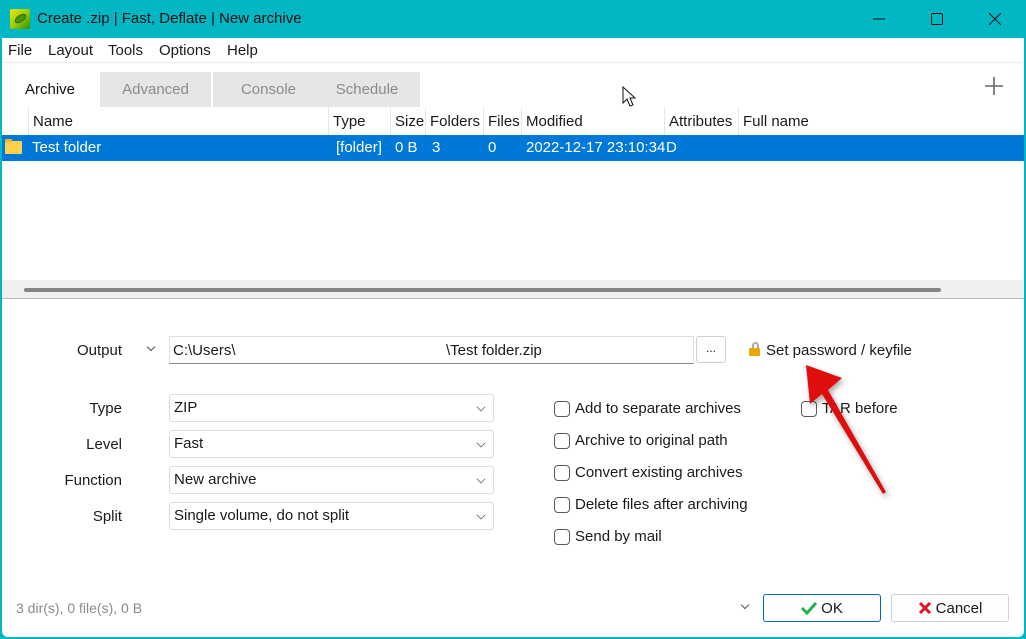 The width and height of the screenshot is (1026, 639). What do you see at coordinates (860, 408) in the screenshot?
I see `checkbox-label: TAR before` at bounding box center [860, 408].